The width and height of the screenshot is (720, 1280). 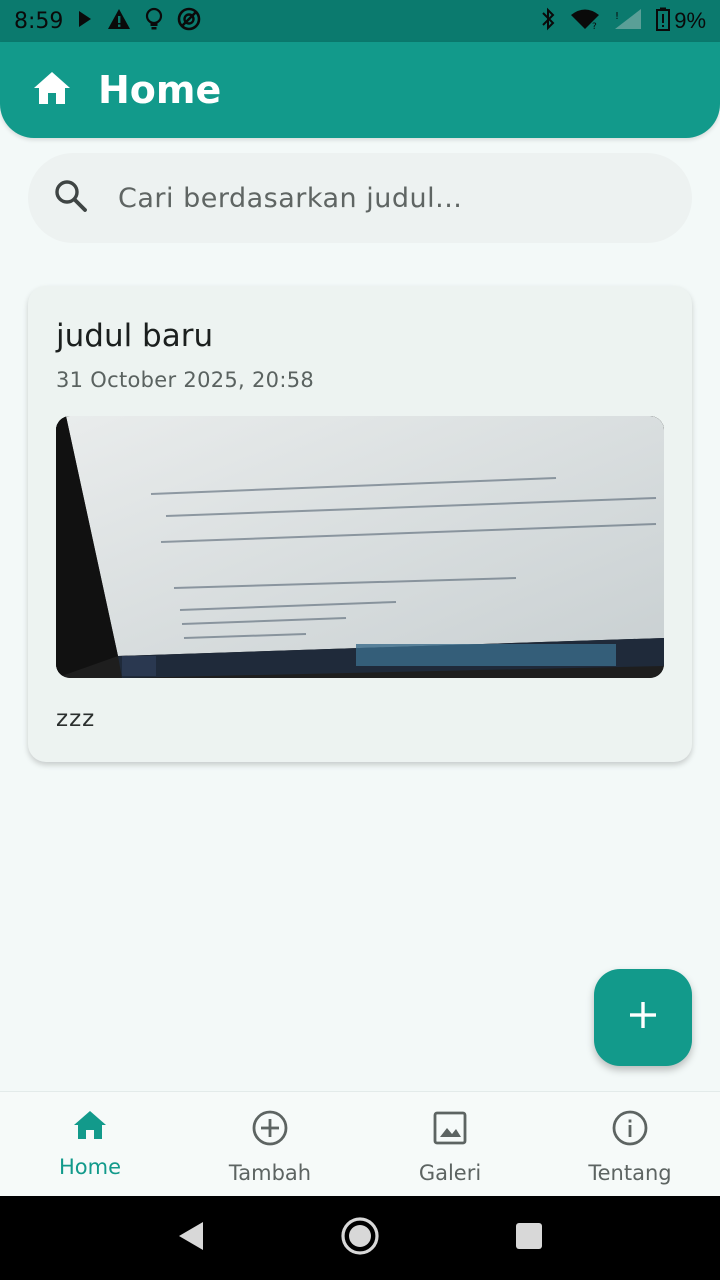 I want to click on back-icon, so click(x=191, y=1238).